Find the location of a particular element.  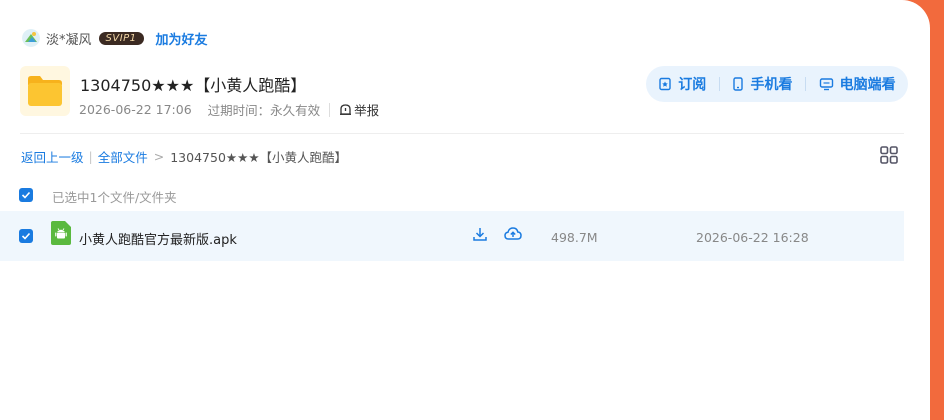

save-to-cloud-icon is located at coordinates (513, 236).